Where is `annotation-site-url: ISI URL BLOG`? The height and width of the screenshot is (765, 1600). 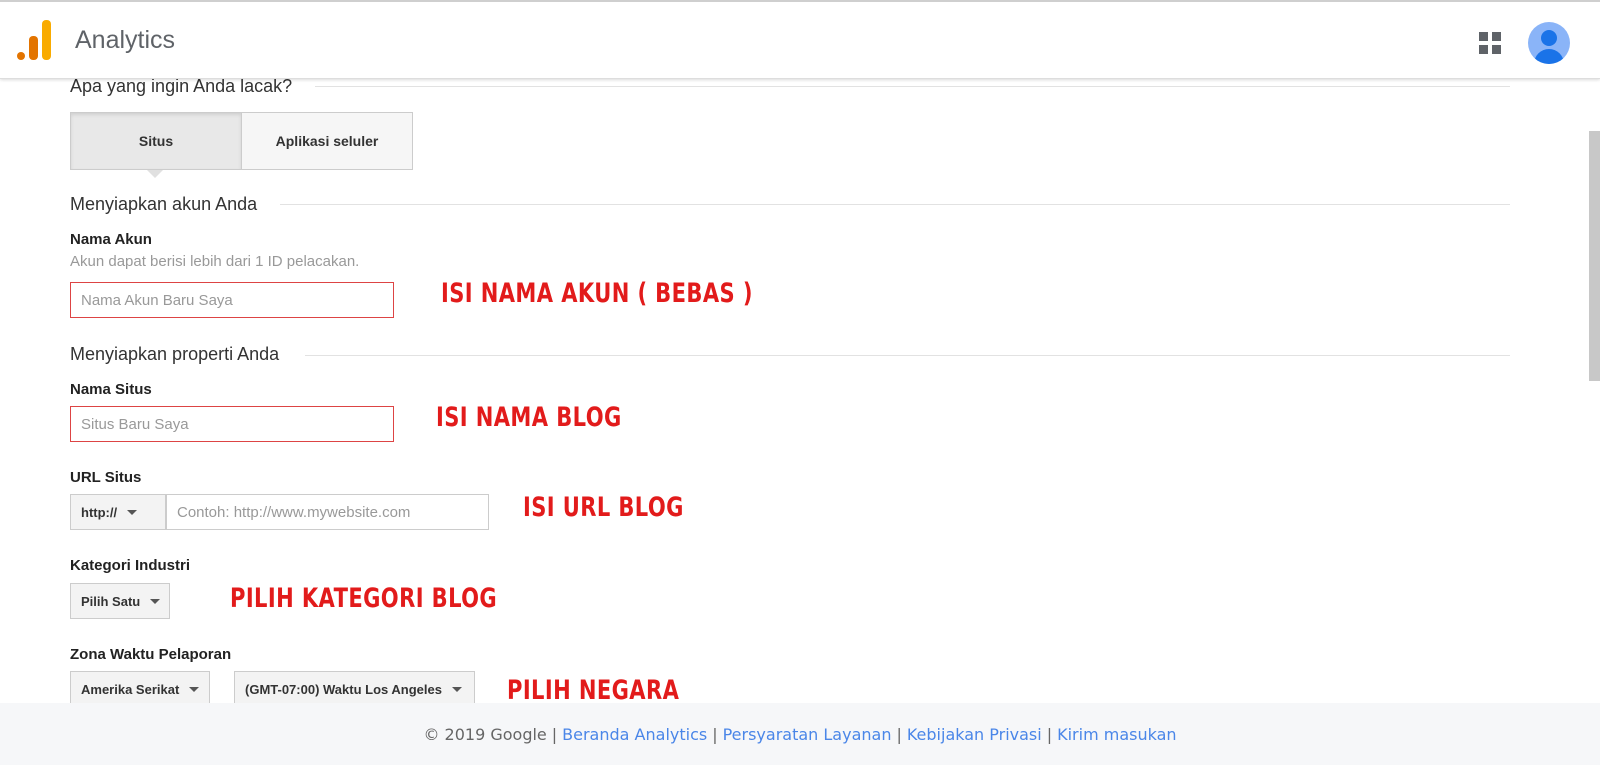
annotation-site-url: ISI URL BLOG is located at coordinates (603, 507).